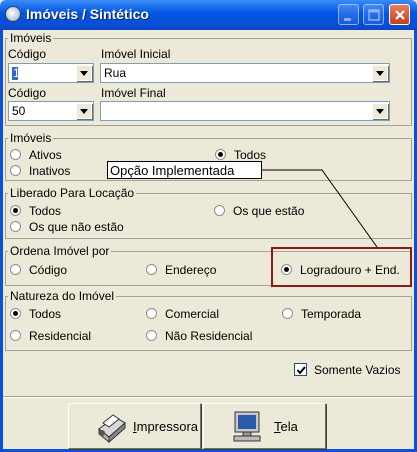 This screenshot has width=417, height=452. What do you see at coordinates (1, 241) in the screenshot?
I see `window-border-left` at bounding box center [1, 241].